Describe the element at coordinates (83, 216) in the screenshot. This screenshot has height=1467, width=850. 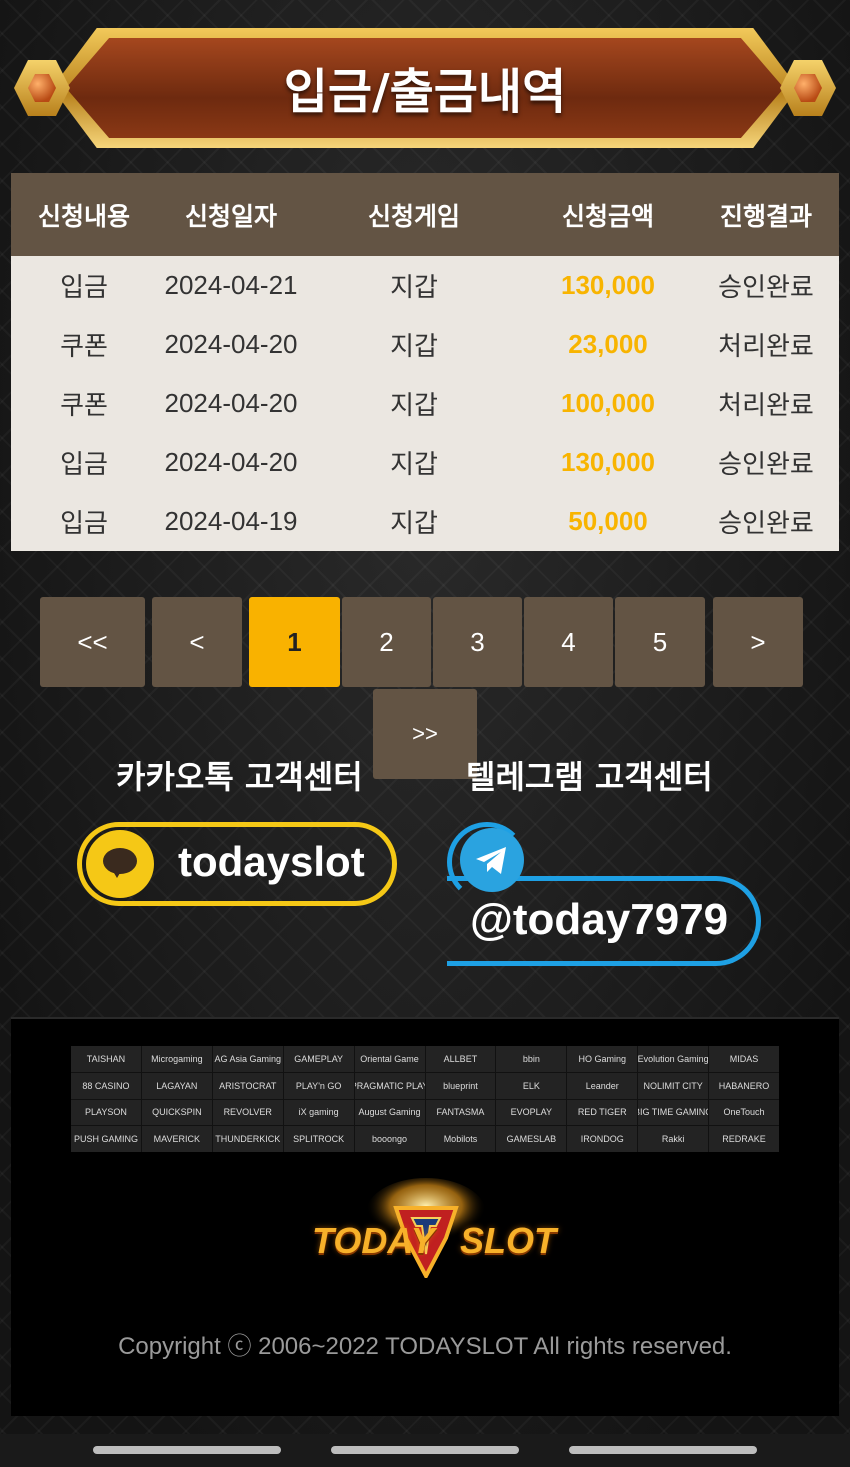
I see `column-header-type: 신청내용` at that location.